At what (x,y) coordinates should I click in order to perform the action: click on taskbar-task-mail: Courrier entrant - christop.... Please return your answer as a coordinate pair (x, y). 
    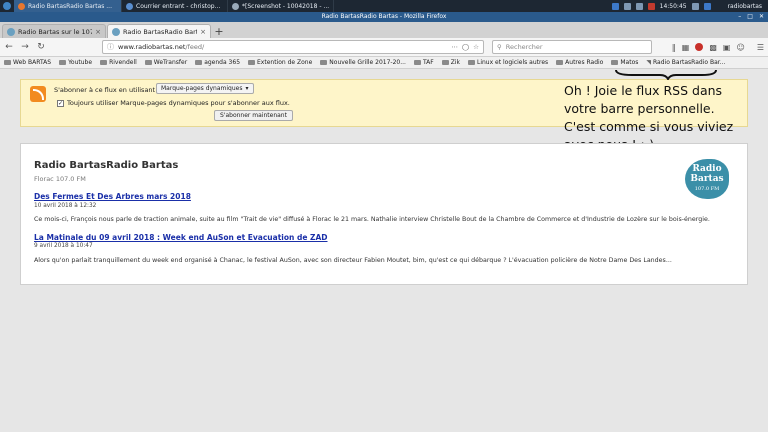
    Looking at the image, I should click on (175, 6).